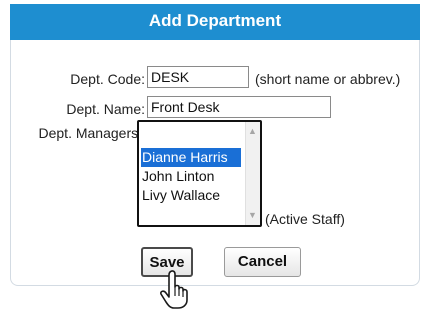  What do you see at coordinates (252, 173) in the screenshot?
I see `listbox-scrollbar: ▲ ▼` at bounding box center [252, 173].